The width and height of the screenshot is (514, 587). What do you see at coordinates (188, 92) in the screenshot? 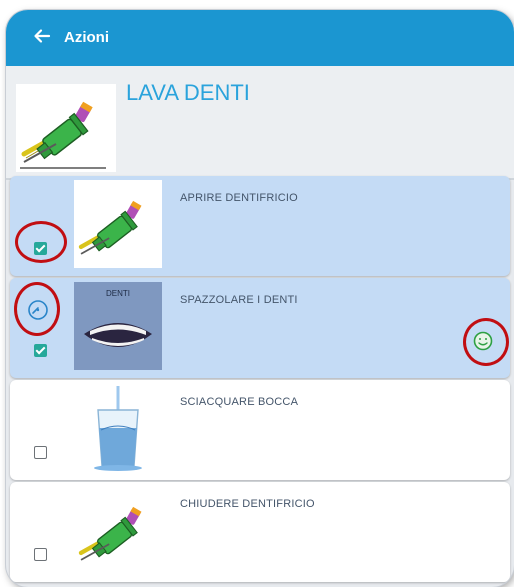
I see `activity-title: LAVA DENTI` at bounding box center [188, 92].